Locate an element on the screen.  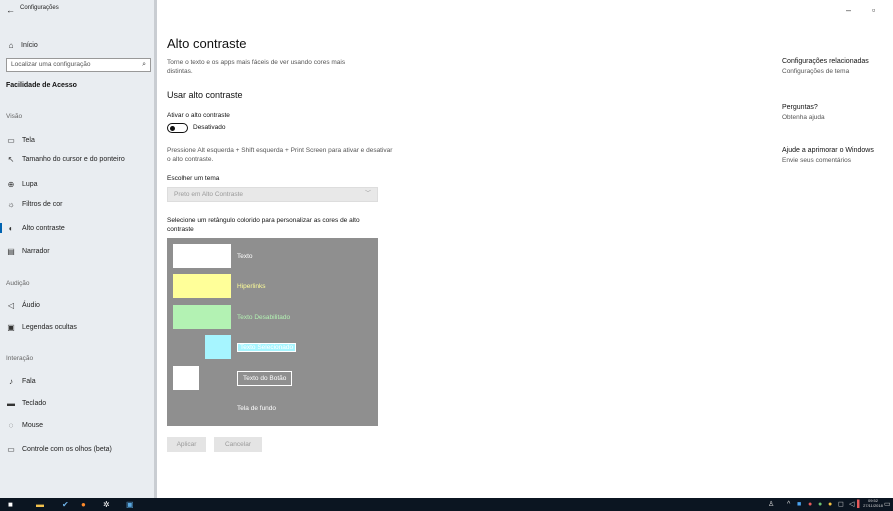
theme-select-value: Preto em Alto Contraste is located at coordinates (209, 194).